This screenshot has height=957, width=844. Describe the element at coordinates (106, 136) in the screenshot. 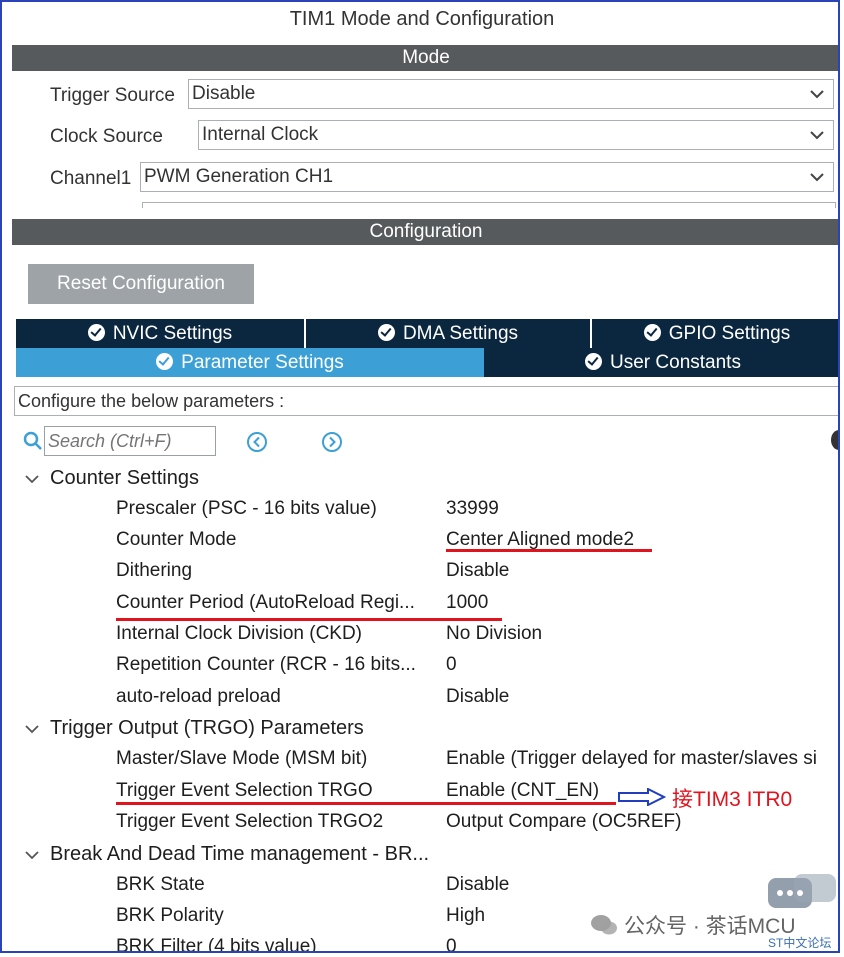

I see `clock-source-label: Clock Source` at that location.